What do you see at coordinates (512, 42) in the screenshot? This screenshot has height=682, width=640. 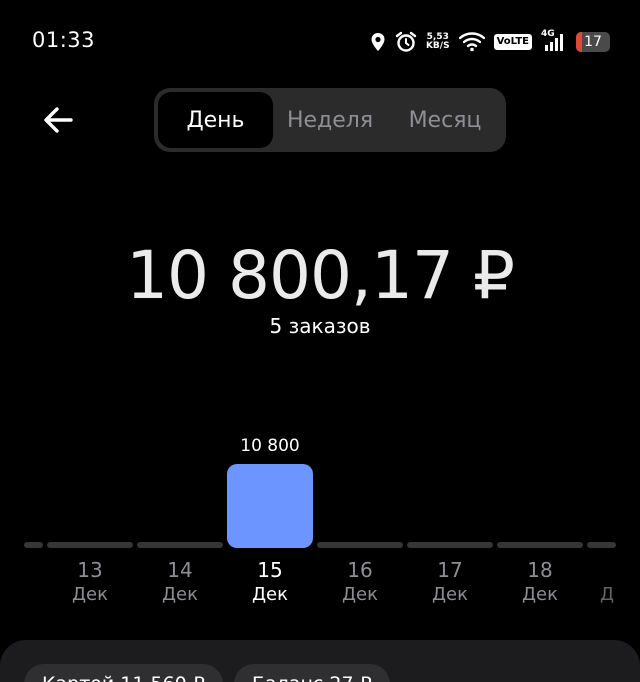 I see `volte-badge: VoLTE` at bounding box center [512, 42].